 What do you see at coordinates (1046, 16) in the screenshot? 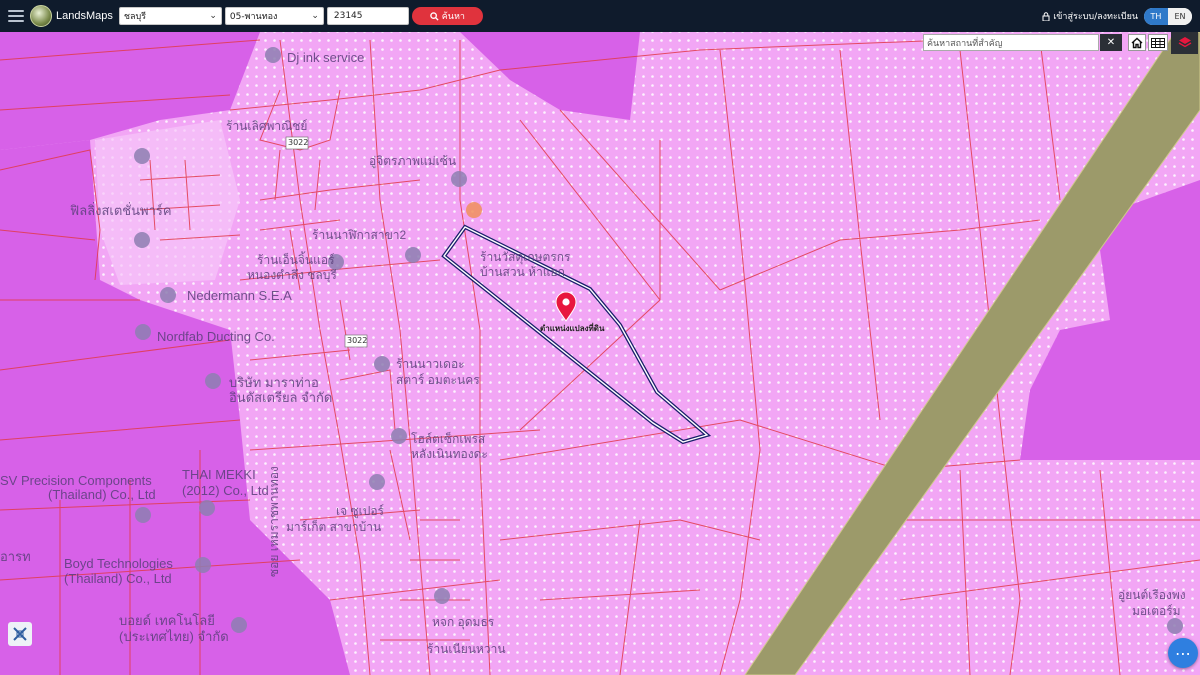
I see `lock-icon` at bounding box center [1046, 16].